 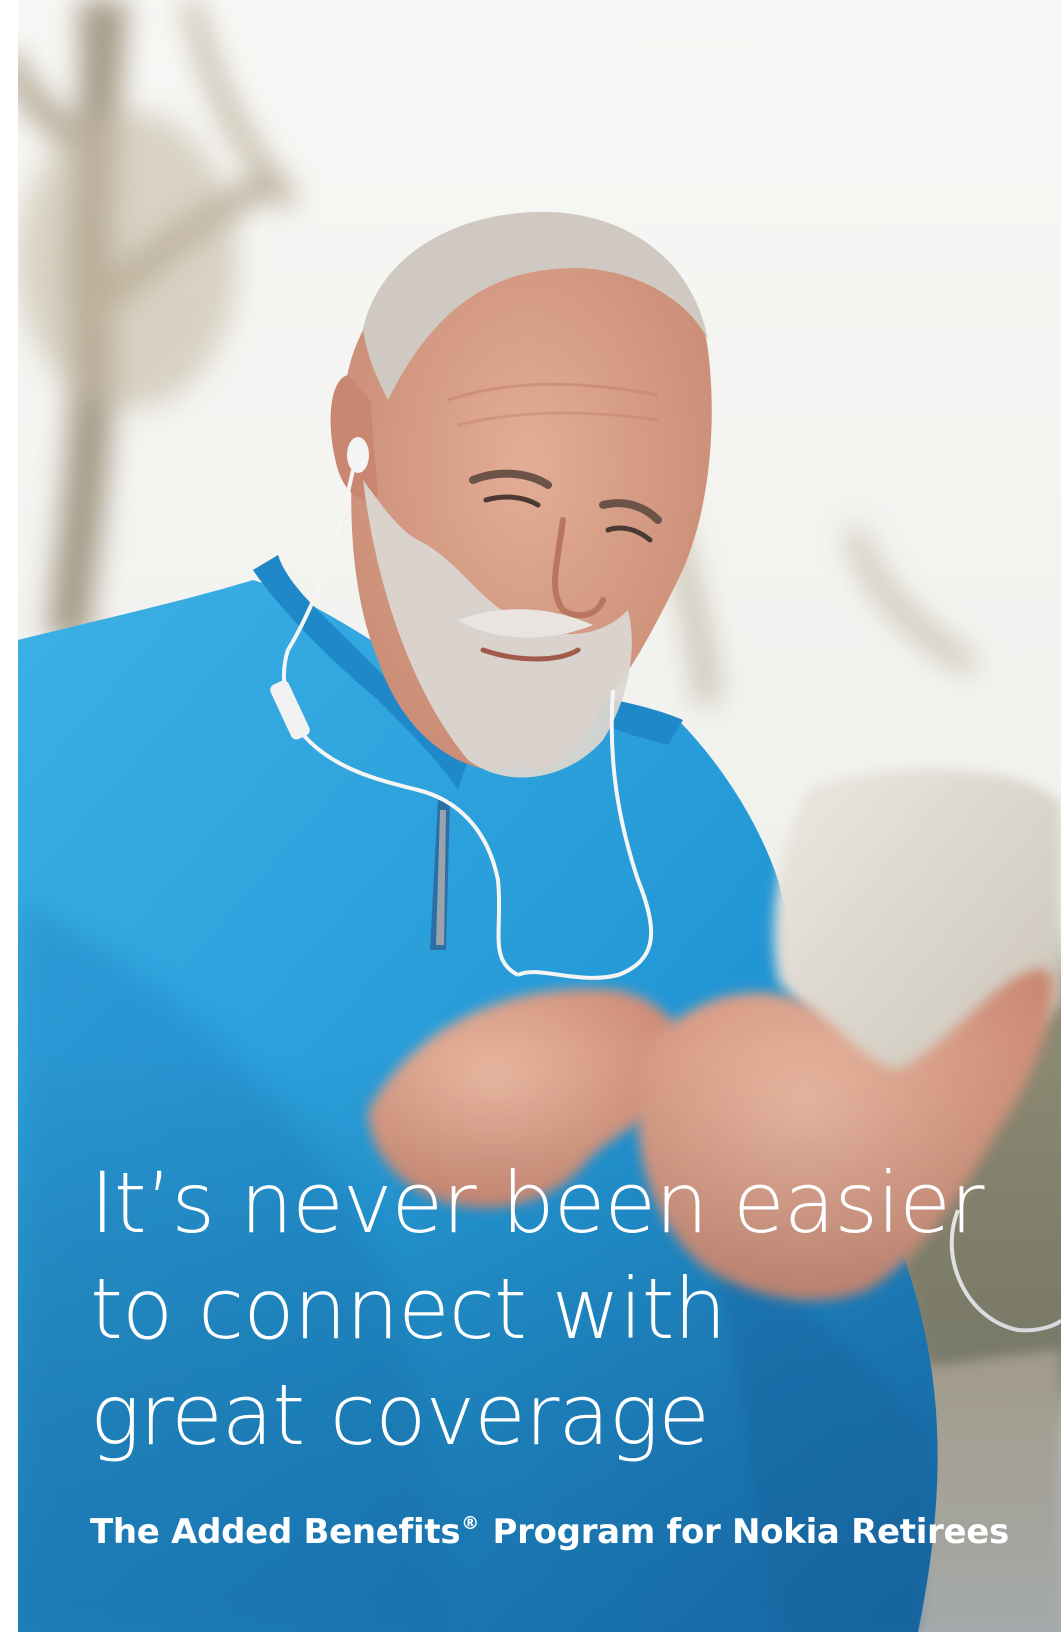 I want to click on registered-mark: ®, so click(x=470, y=1523).